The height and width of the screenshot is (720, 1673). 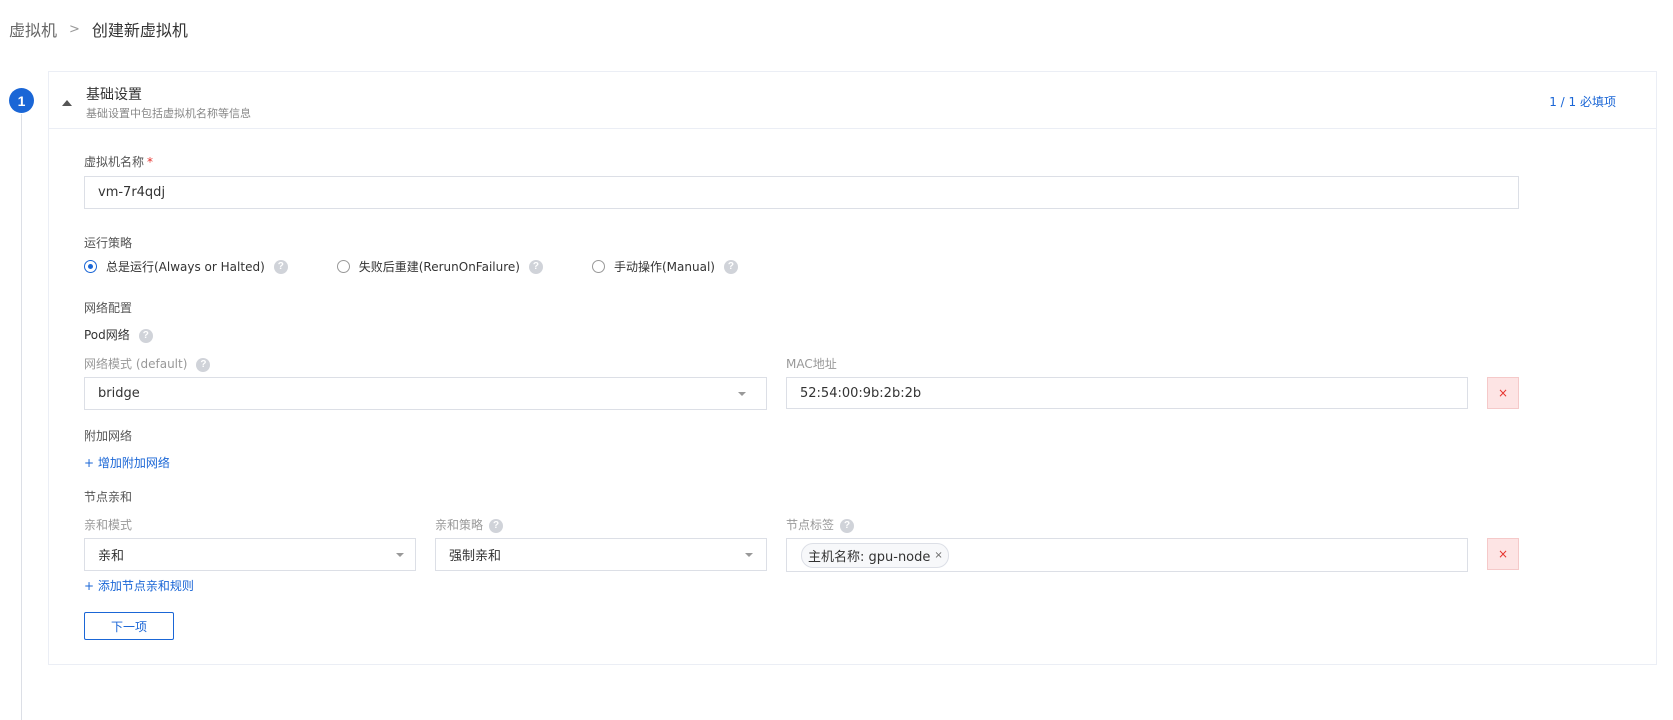 What do you see at coordinates (108, 436) in the screenshot?
I see `additional-network-label: 附加网络` at bounding box center [108, 436].